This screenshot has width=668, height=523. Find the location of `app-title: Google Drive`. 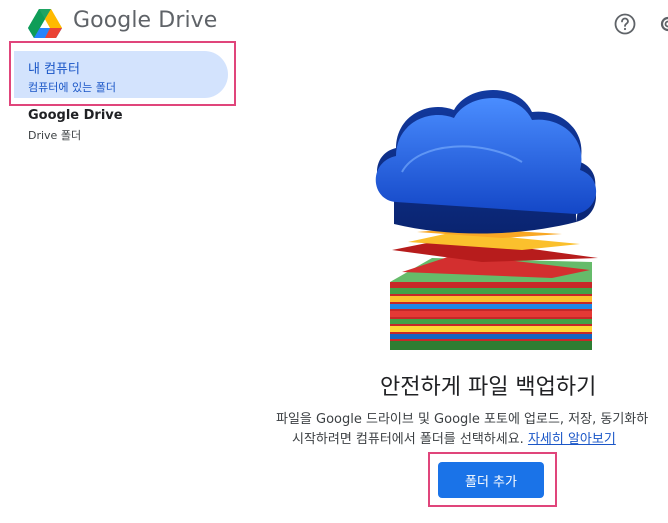

app-title: Google Drive is located at coordinates (145, 20).